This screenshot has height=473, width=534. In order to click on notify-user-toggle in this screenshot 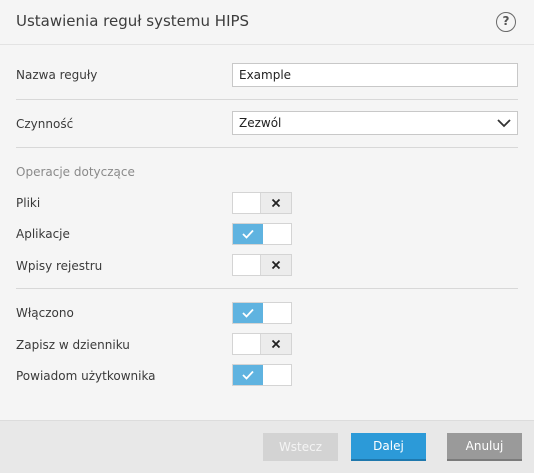, I will do `click(262, 375)`.